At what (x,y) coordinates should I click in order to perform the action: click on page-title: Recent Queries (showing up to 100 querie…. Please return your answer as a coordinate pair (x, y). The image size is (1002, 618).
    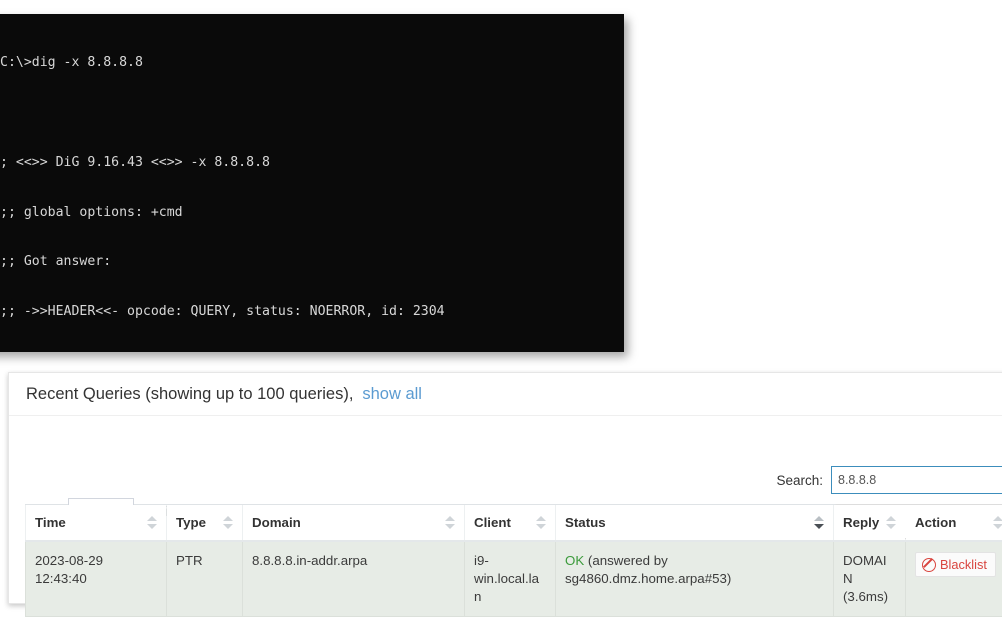
    Looking at the image, I should click on (190, 394).